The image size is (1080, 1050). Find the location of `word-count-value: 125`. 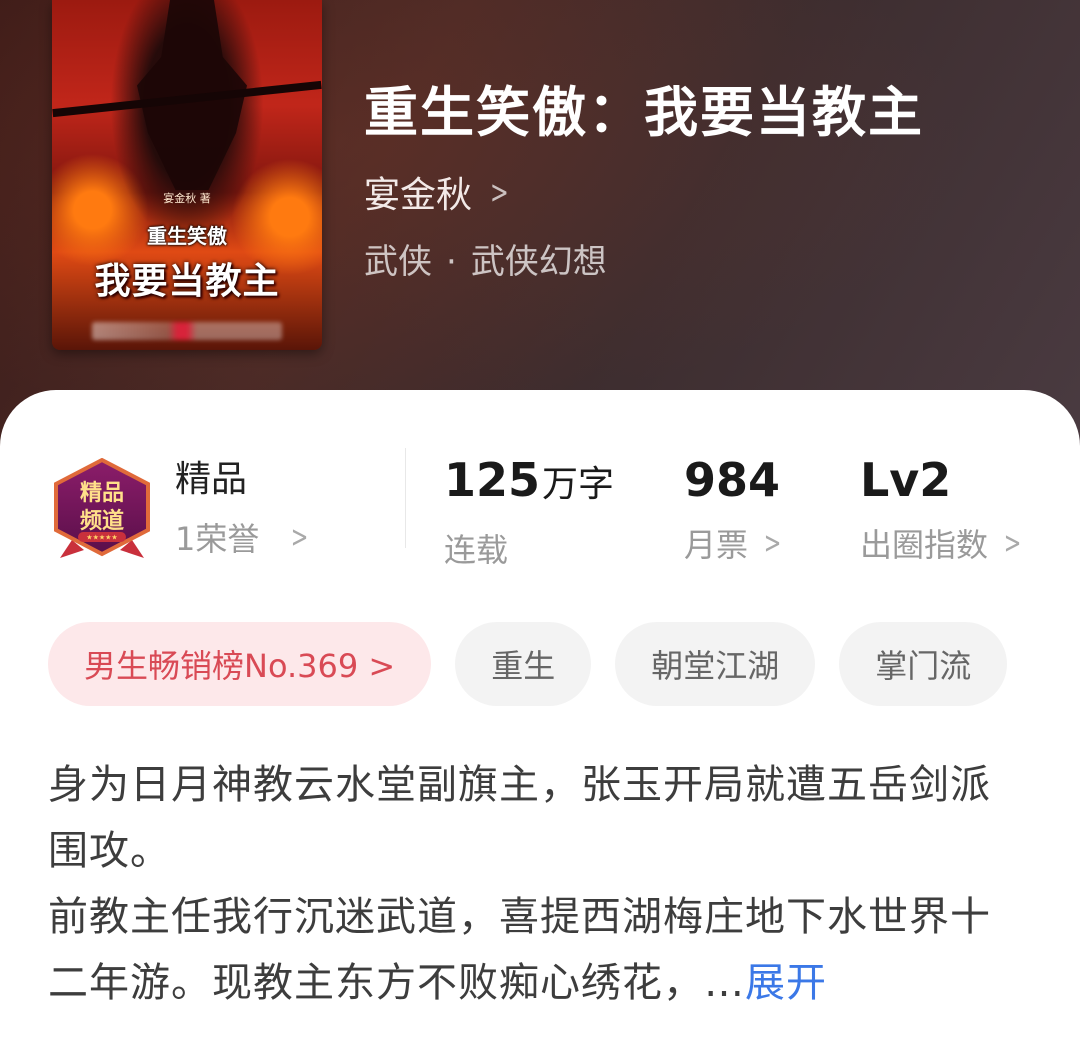

word-count-value: 125 is located at coordinates (492, 480).